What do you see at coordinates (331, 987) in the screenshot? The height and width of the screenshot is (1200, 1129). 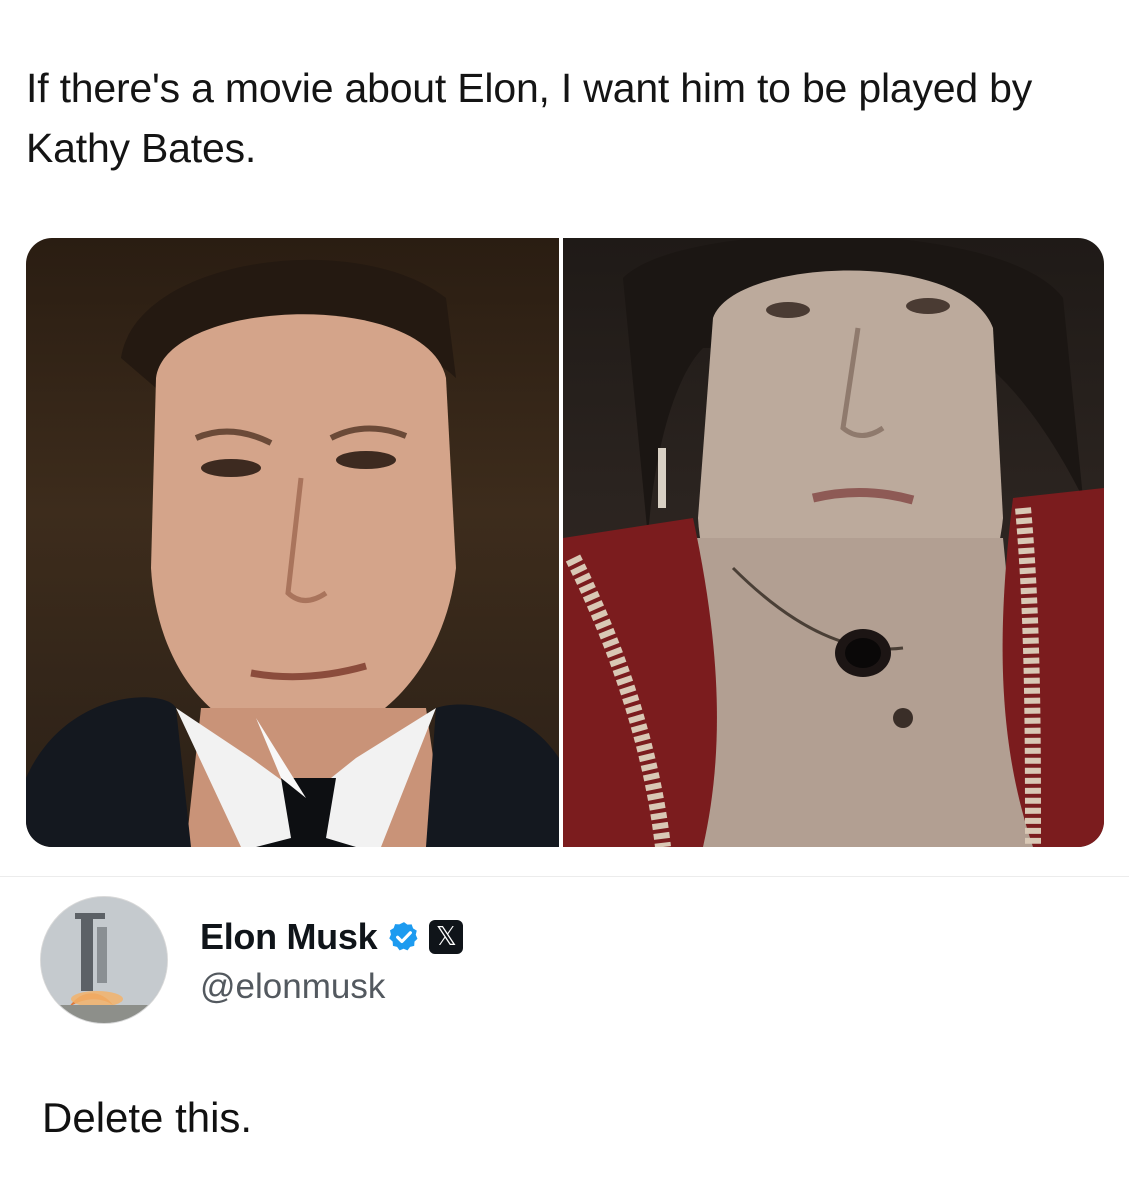 I see `author-handle: @elonmusk` at bounding box center [331, 987].